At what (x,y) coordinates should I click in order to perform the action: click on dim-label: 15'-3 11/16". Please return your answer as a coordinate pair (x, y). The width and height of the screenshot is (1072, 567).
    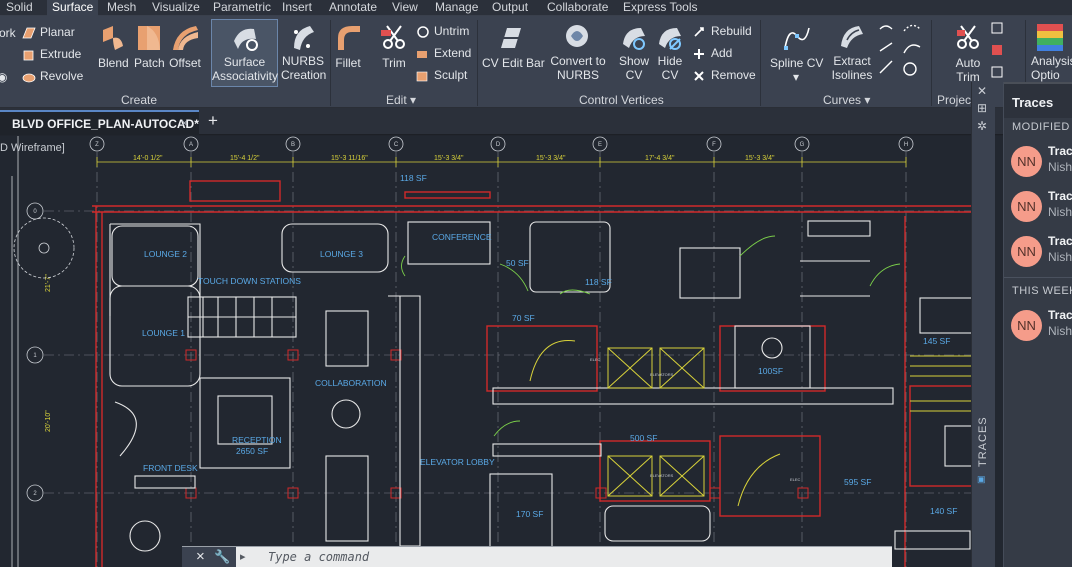
    Looking at the image, I should click on (349, 158).